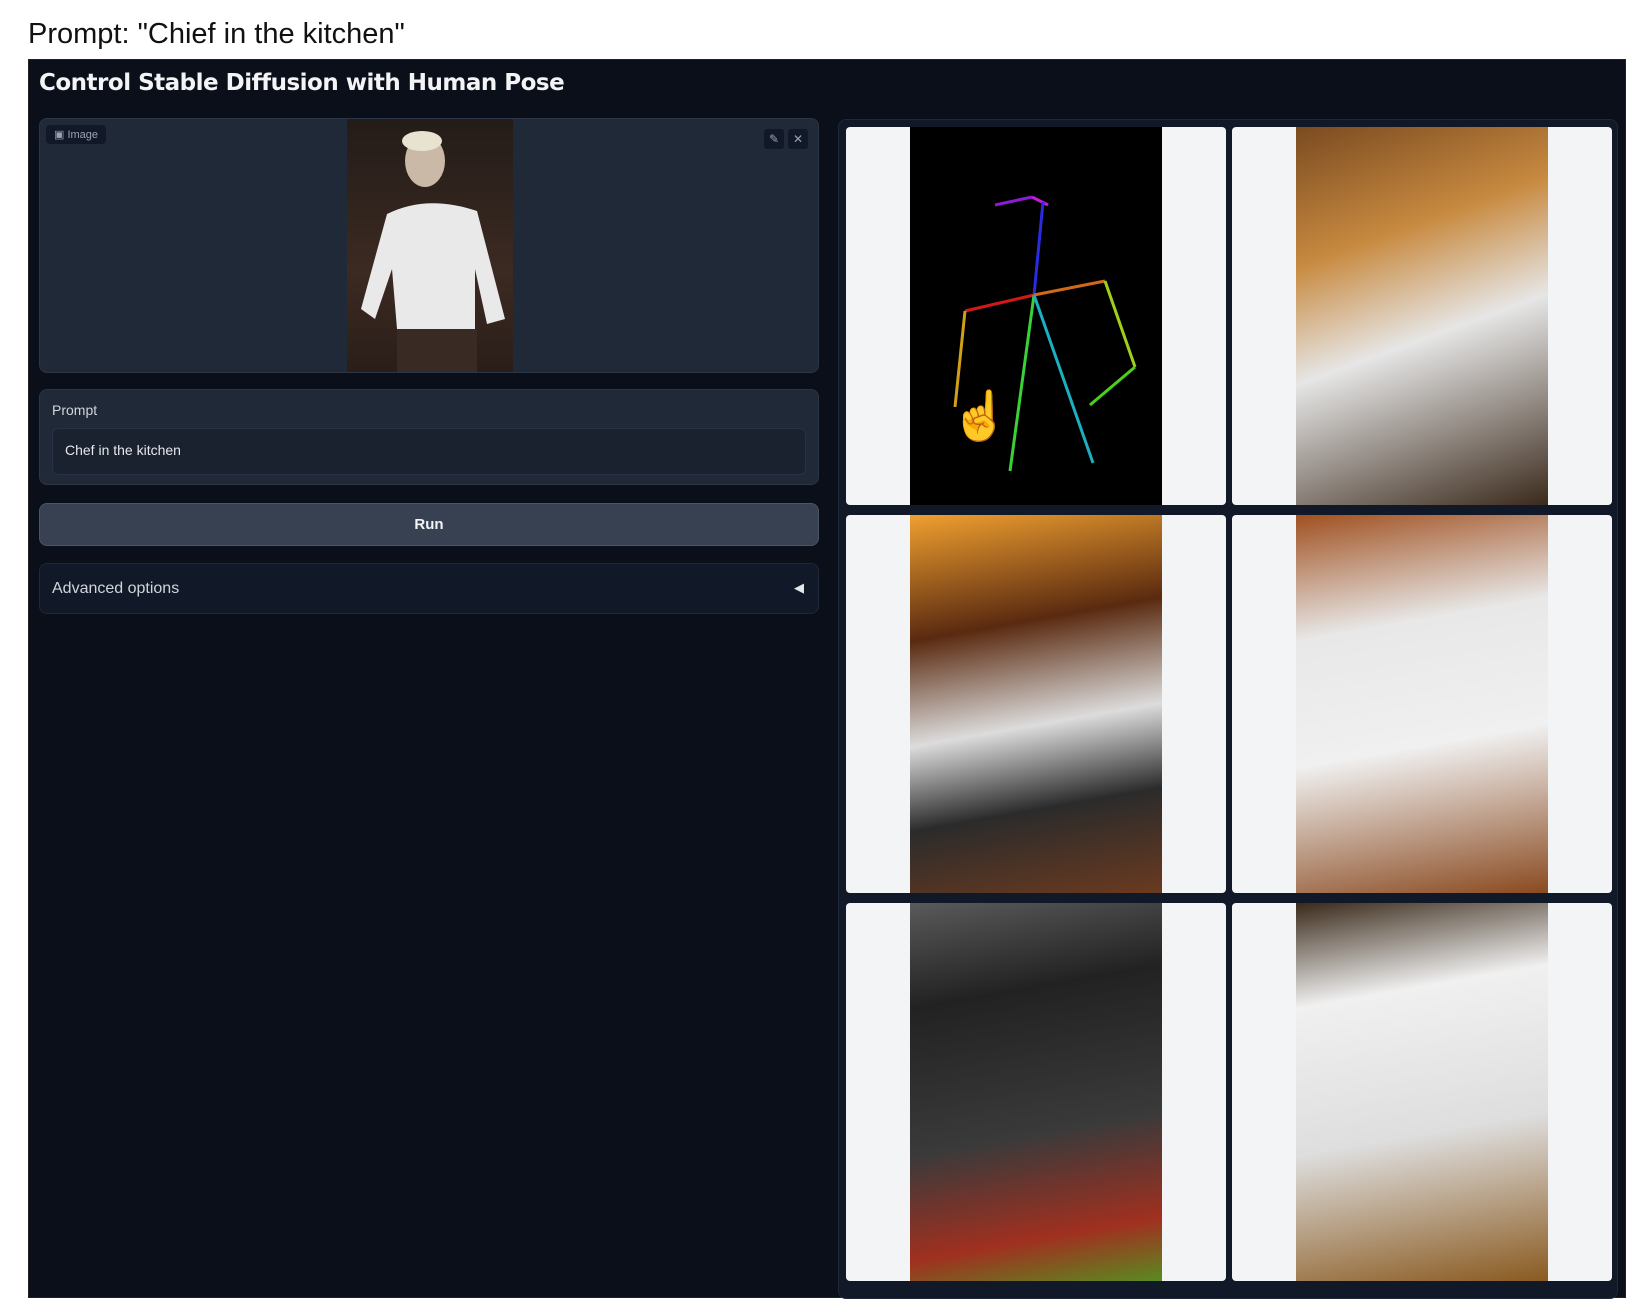 This screenshot has width=1652, height=1312. Describe the element at coordinates (1043, 333) in the screenshot. I see `pose-skeleton: ☝` at that location.